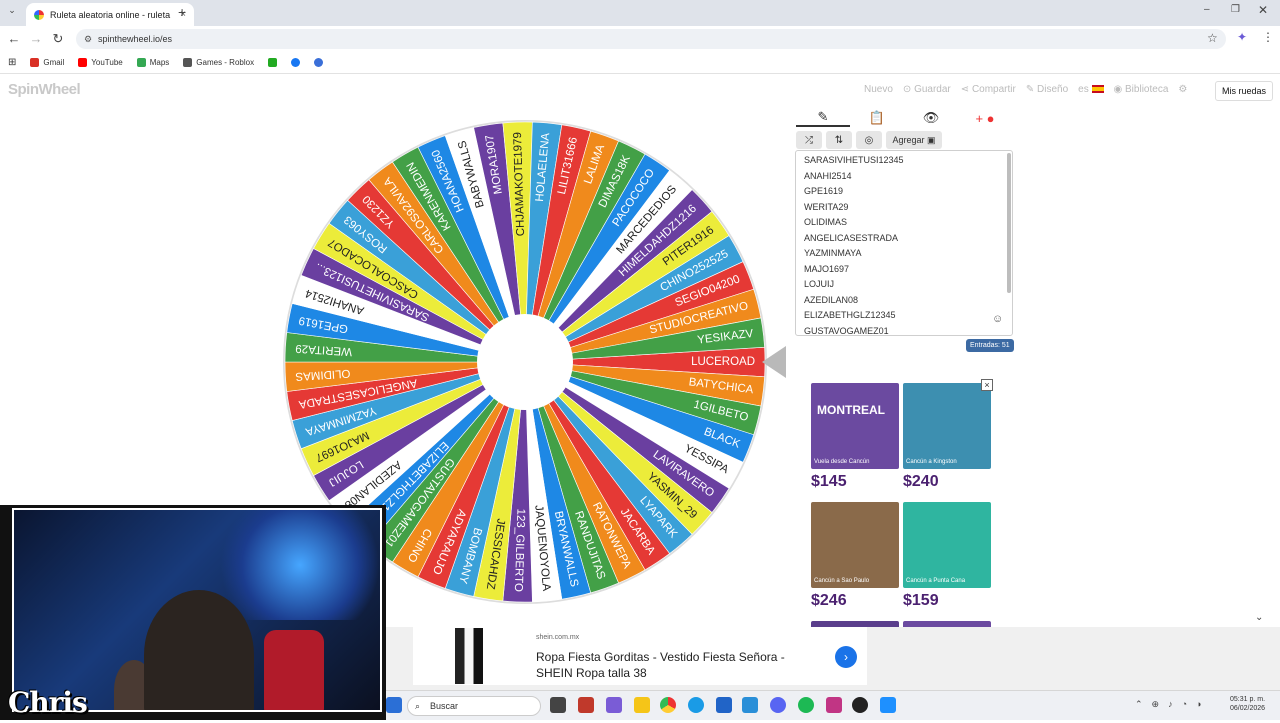 The height and width of the screenshot is (723, 1280). Describe the element at coordinates (855, 545) in the screenshot. I see `ad-card-image: Cancún a Sao Paulo` at that location.